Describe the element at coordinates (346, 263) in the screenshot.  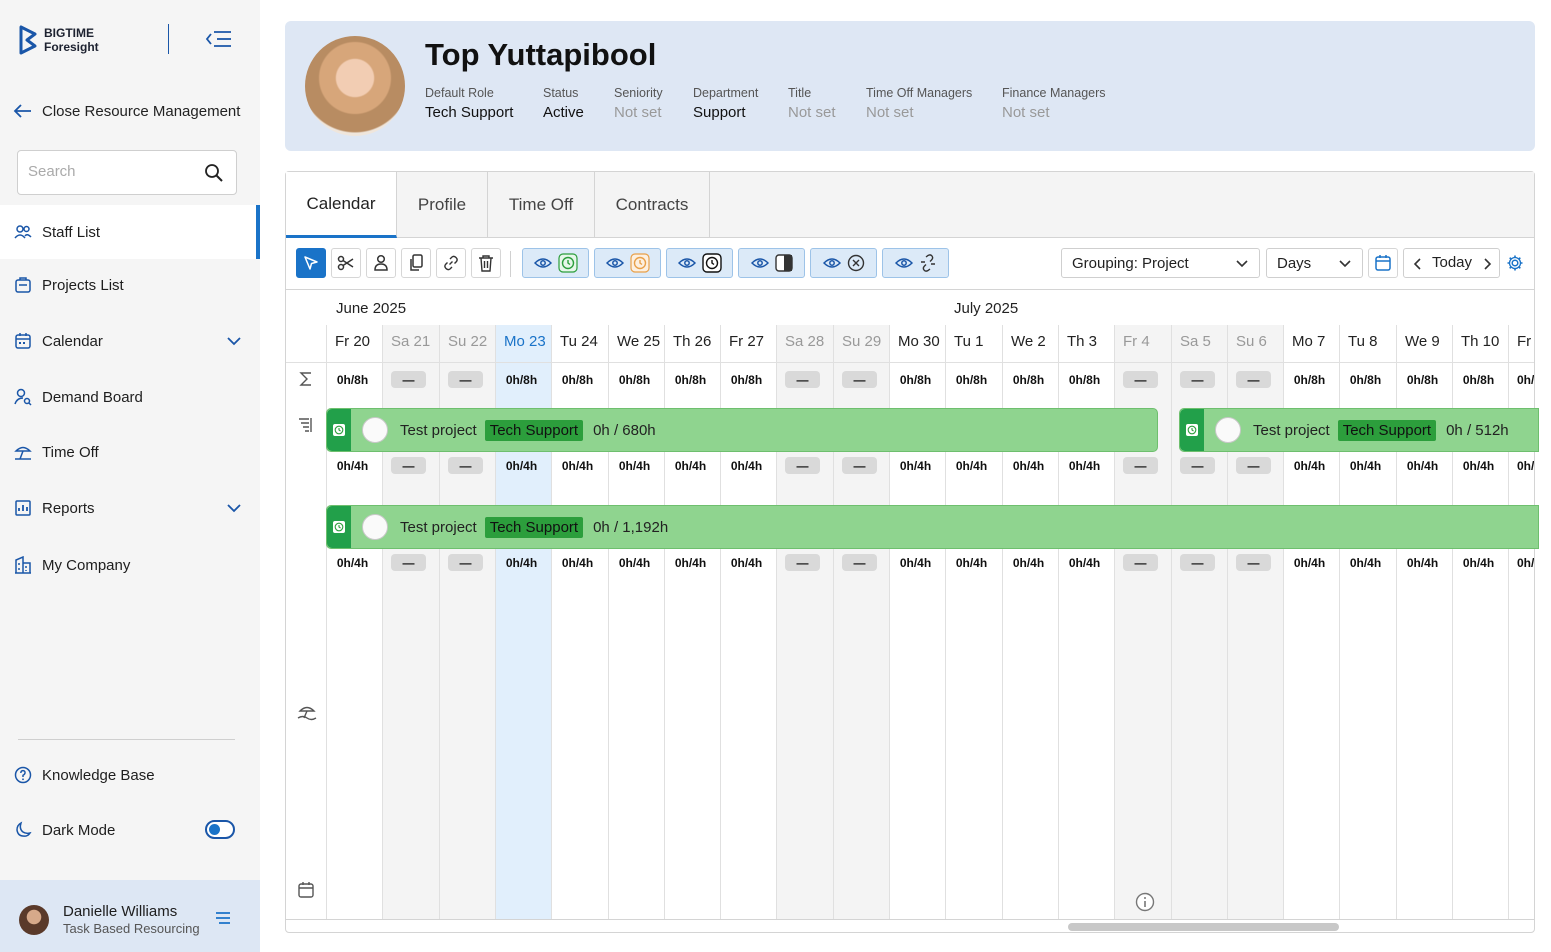
I see `cut-button` at that location.